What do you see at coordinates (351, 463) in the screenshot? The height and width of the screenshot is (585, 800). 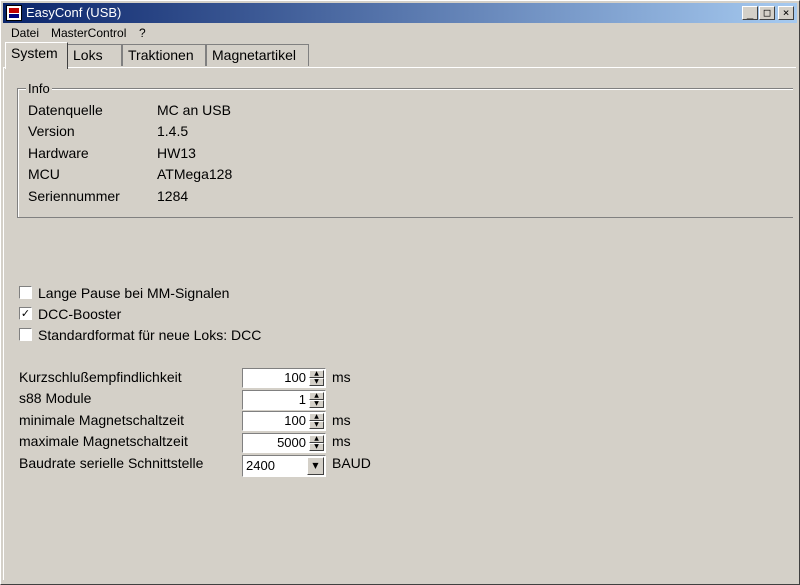 I see `unit-baudrate: BAUD` at bounding box center [351, 463].